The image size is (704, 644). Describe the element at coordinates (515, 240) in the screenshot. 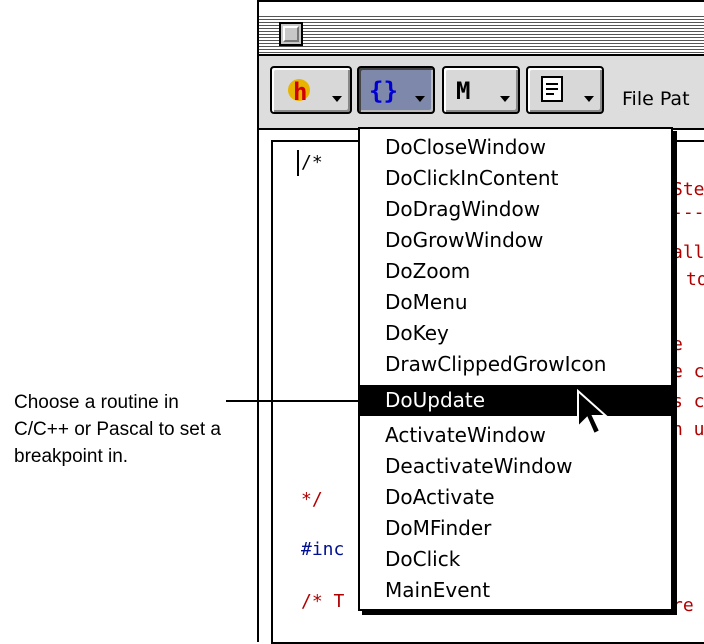

I see `menu-item: DoGrowWindow` at that location.